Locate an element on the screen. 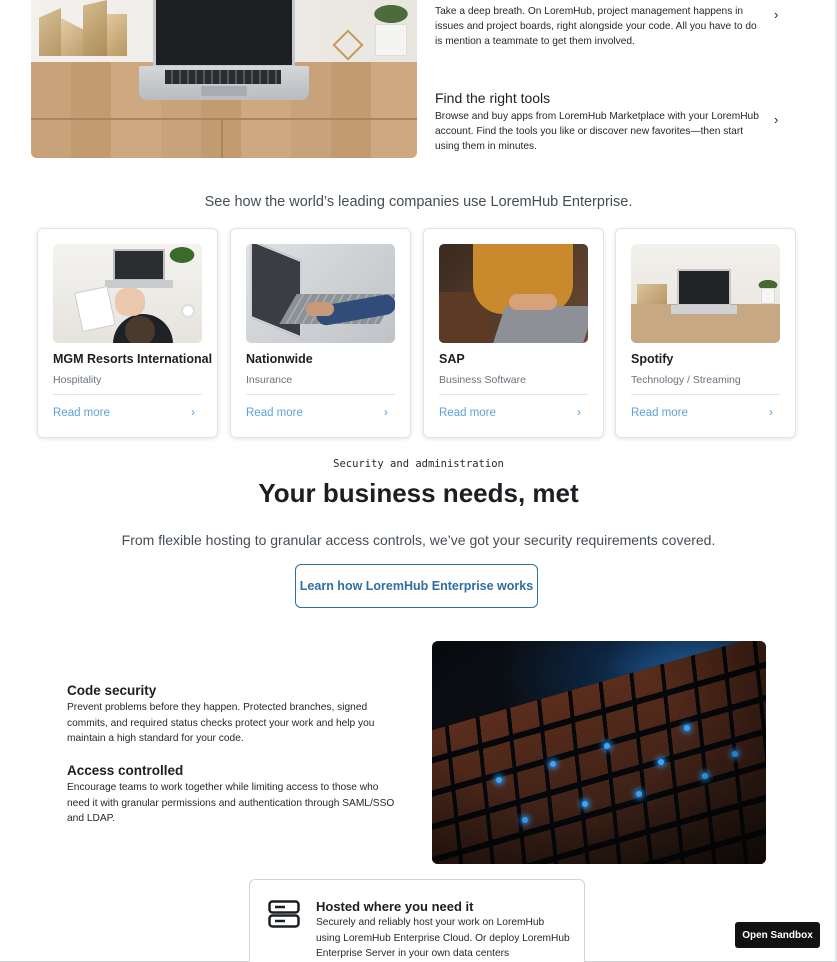 The width and height of the screenshot is (837, 962). hero-laptop-image is located at coordinates (224, 79).